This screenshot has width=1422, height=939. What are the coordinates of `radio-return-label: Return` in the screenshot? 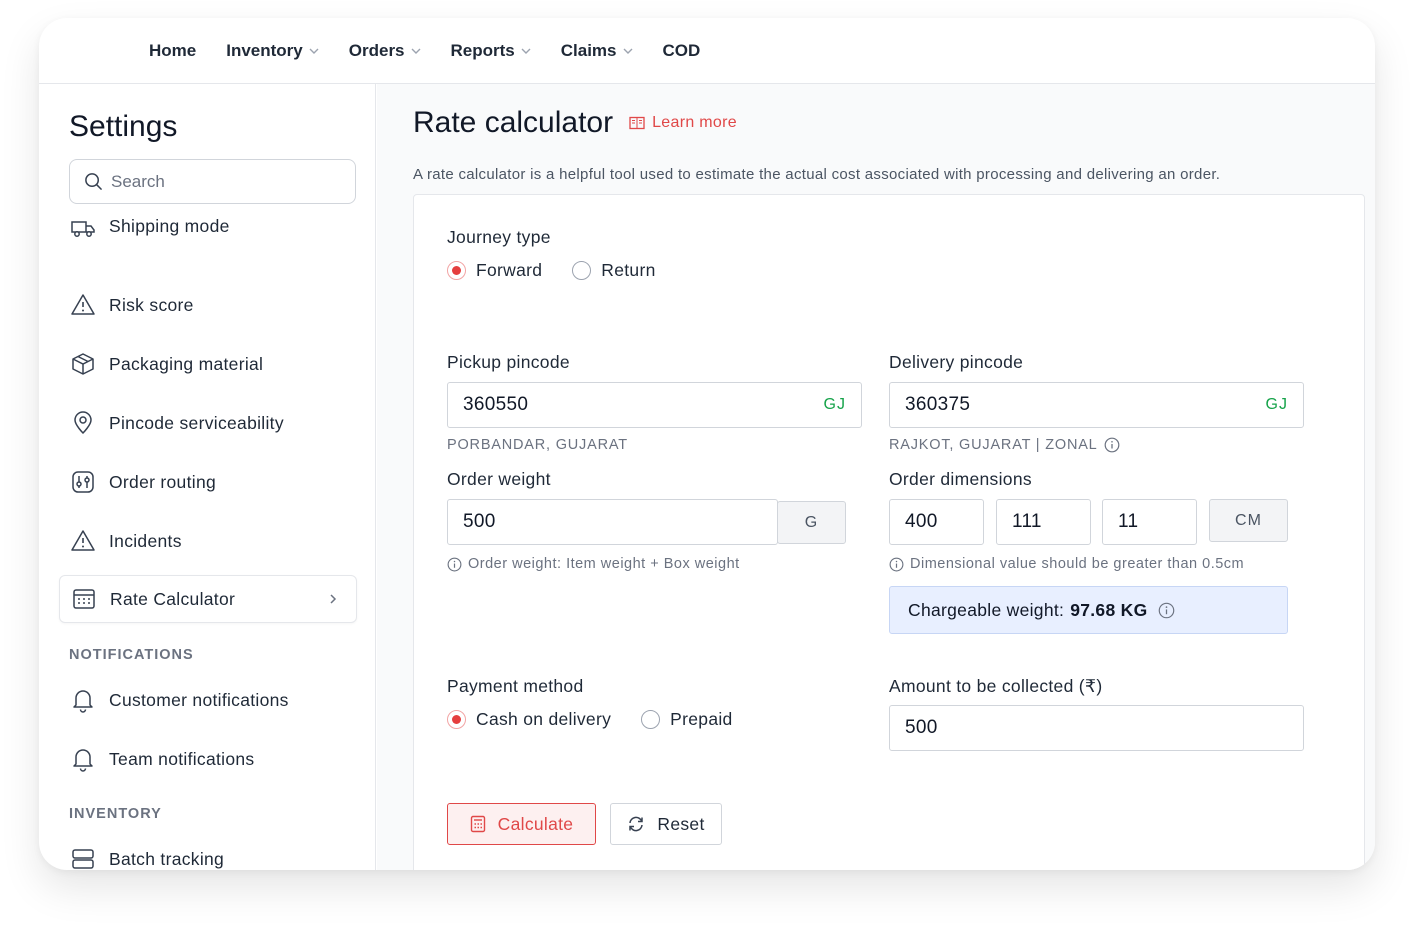 It's located at (628, 270).